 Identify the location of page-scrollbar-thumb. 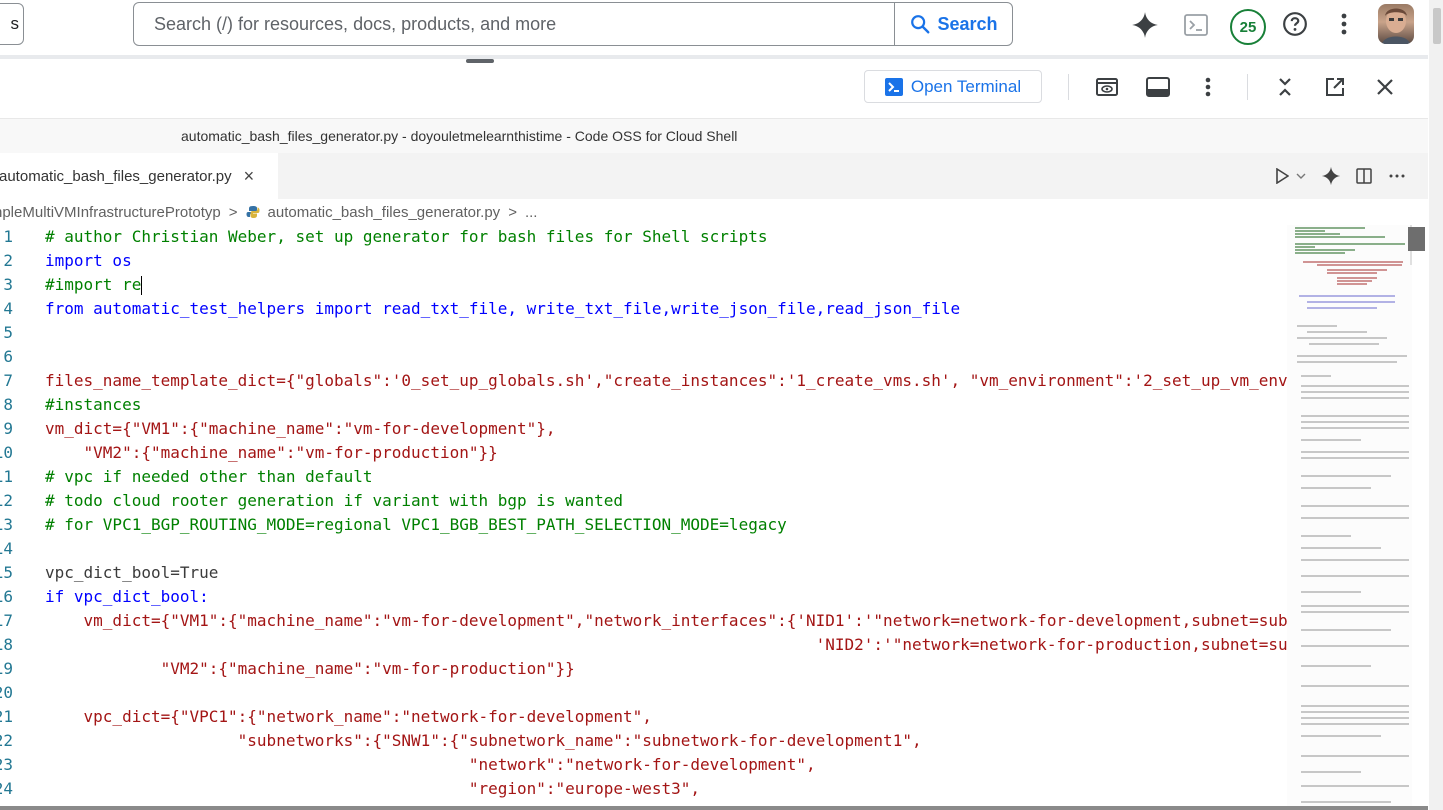
(1437, 26).